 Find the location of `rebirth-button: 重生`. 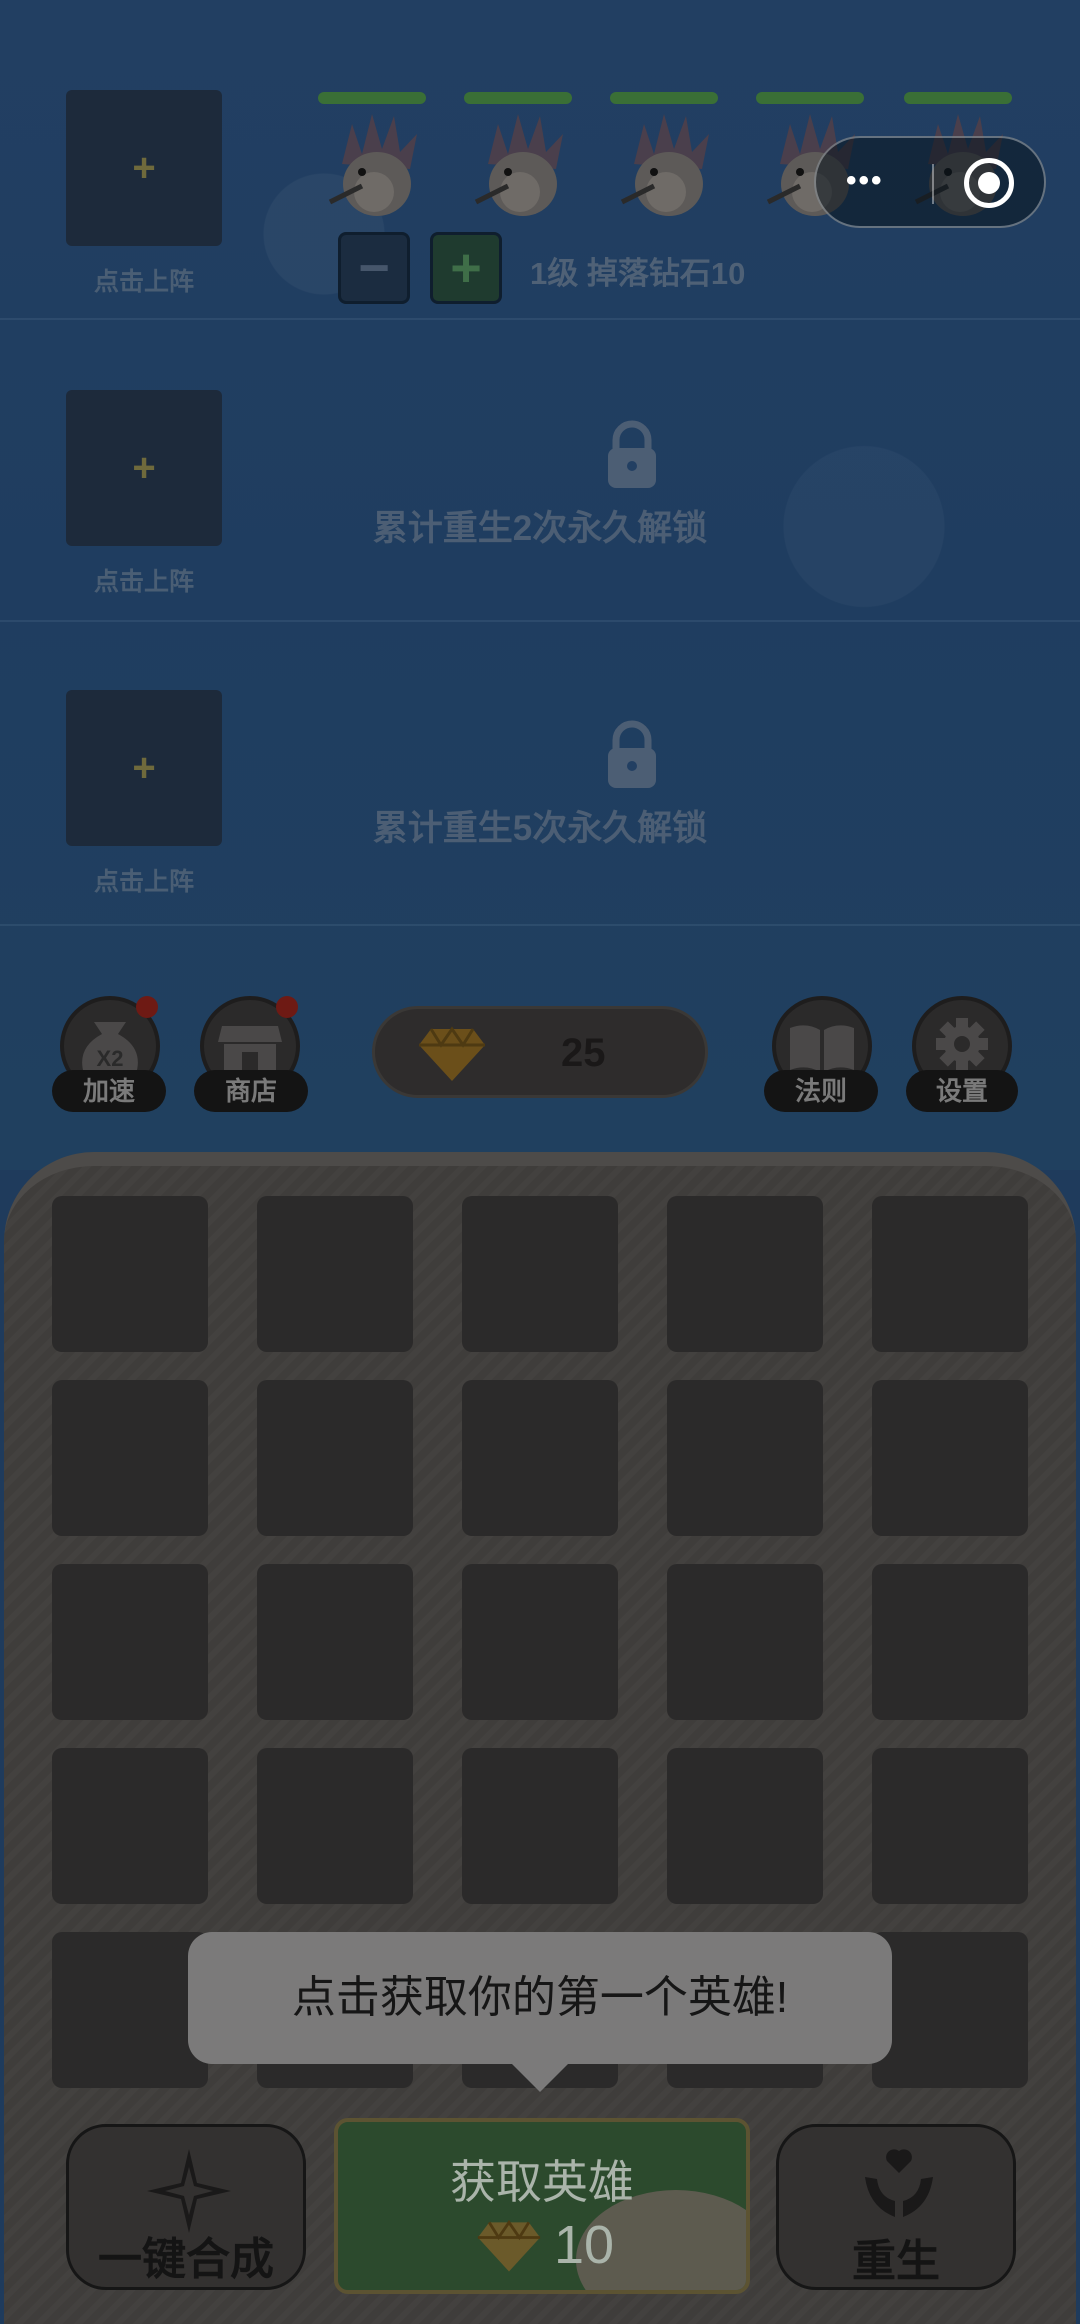

rebirth-button: 重生 is located at coordinates (896, 2207).